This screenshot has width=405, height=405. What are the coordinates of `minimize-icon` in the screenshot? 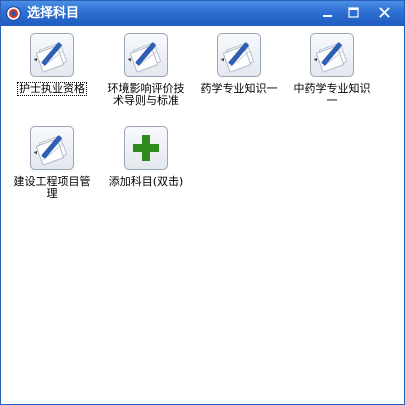 It's located at (327, 15).